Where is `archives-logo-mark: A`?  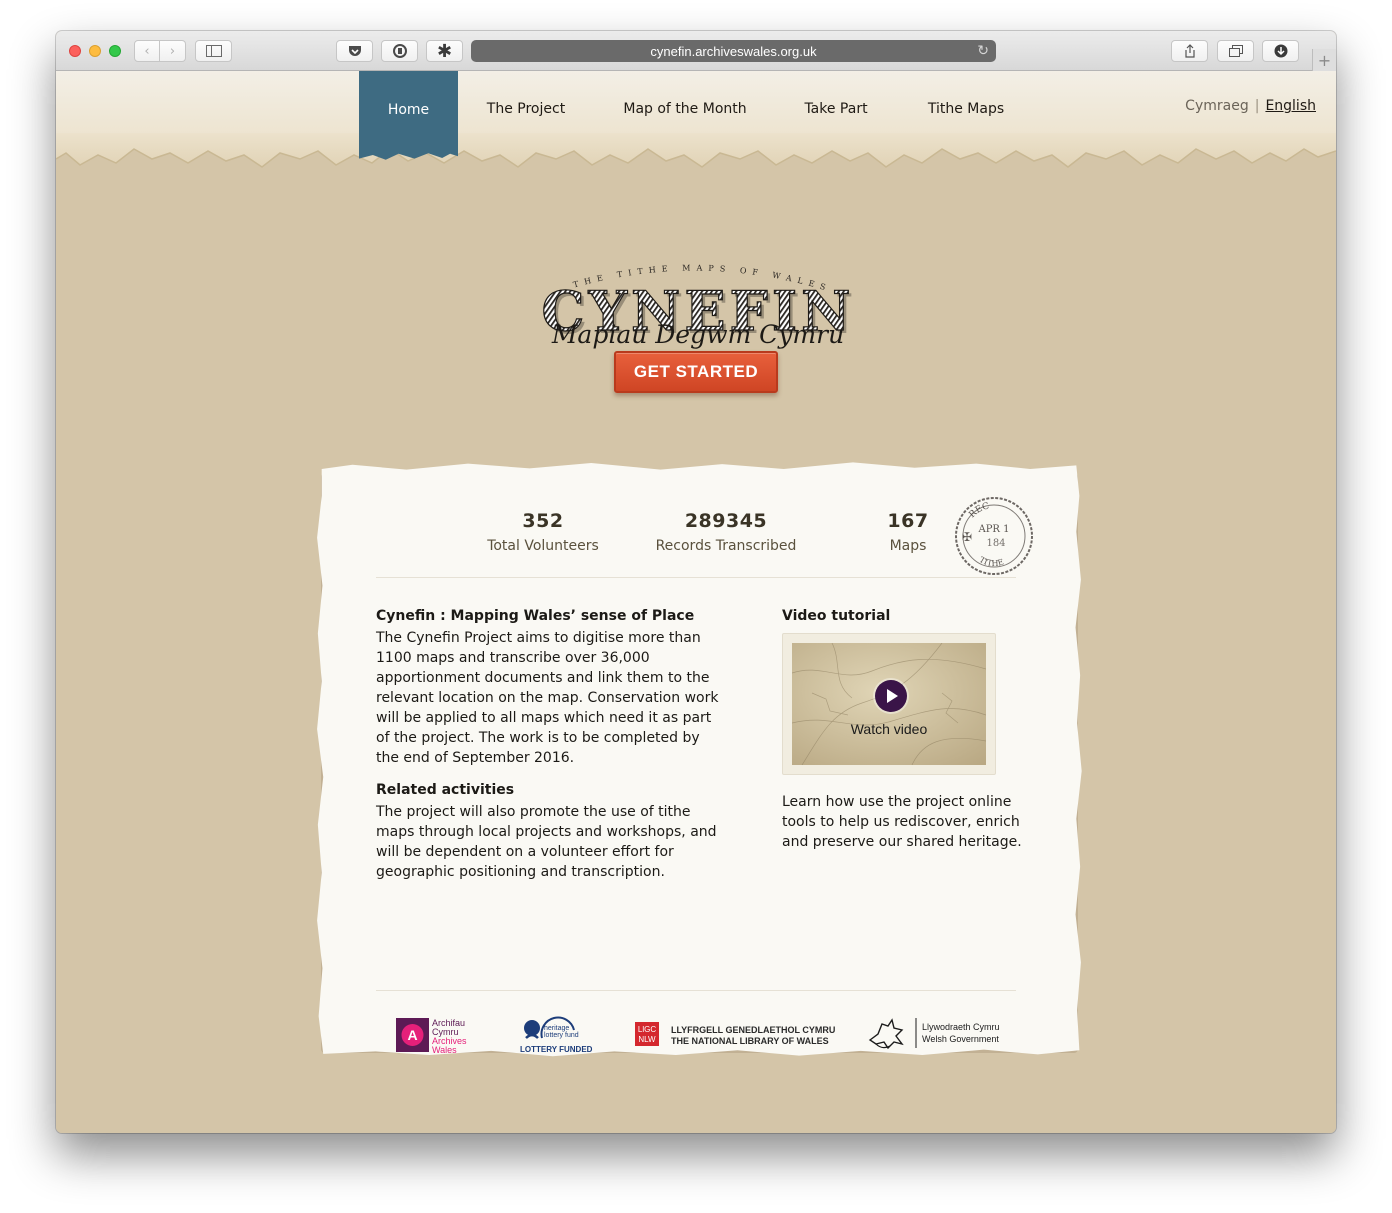
archives-logo-mark: A is located at coordinates (412, 1035).